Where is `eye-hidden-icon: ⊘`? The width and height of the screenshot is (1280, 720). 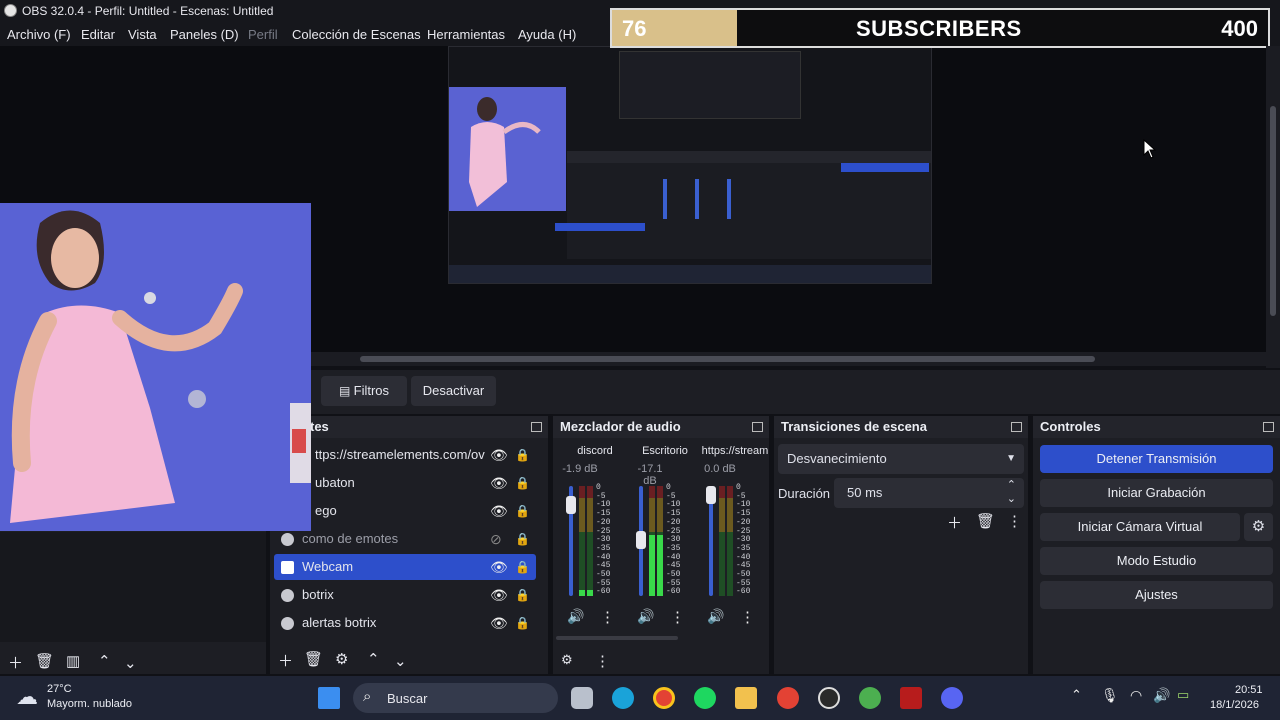 eye-hidden-icon: ⊘ is located at coordinates (496, 539).